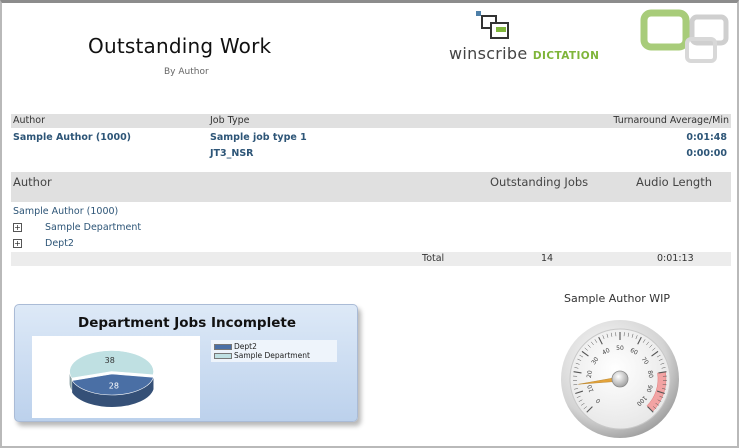  What do you see at coordinates (620, 348) in the screenshot?
I see `gauge-tick-label: 50` at bounding box center [620, 348].